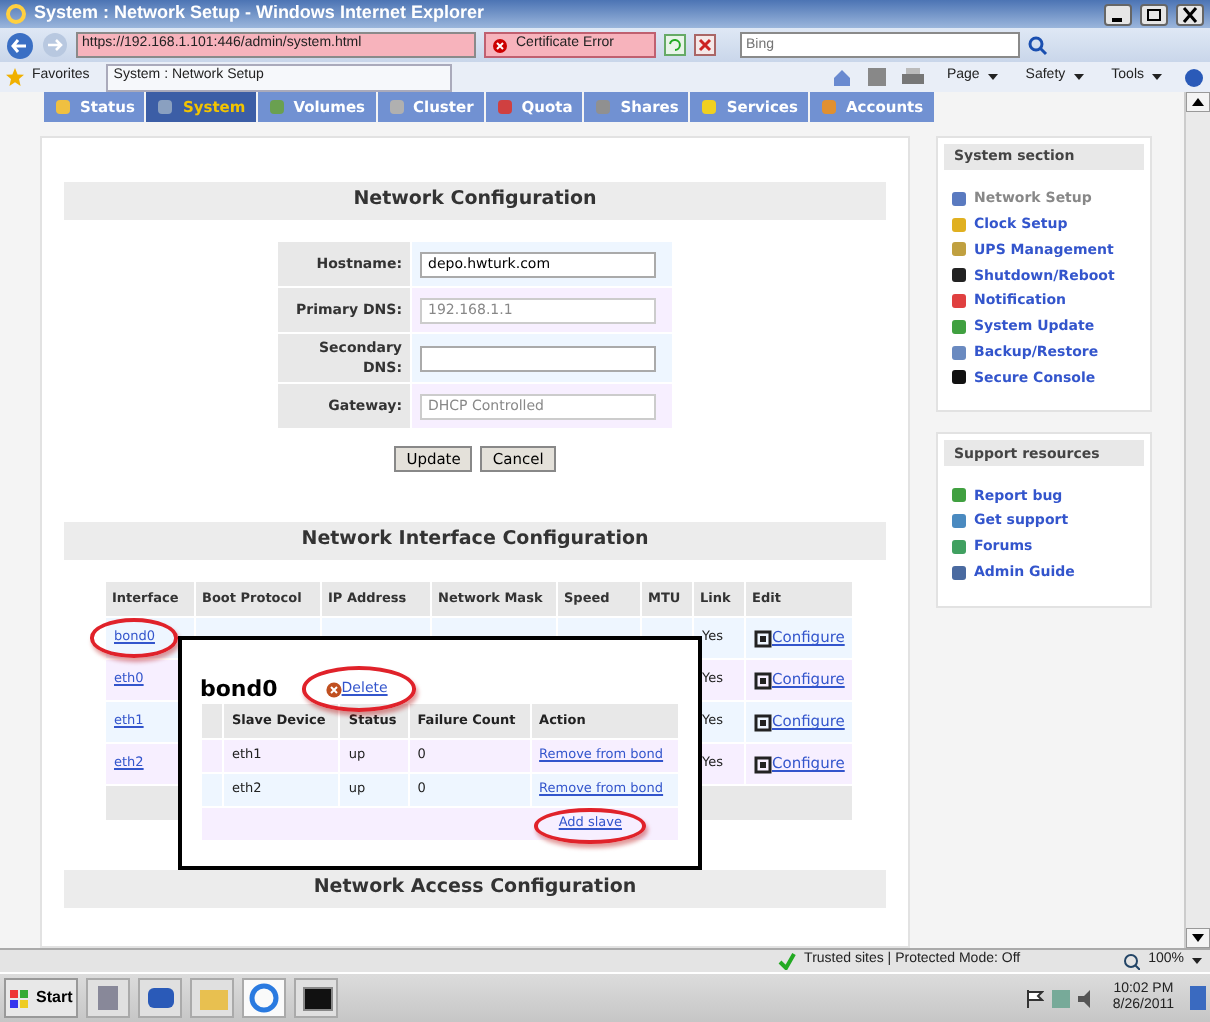 The height and width of the screenshot is (1022, 1210). Describe the element at coordinates (538, 358) in the screenshot. I see `input-field` at that location.